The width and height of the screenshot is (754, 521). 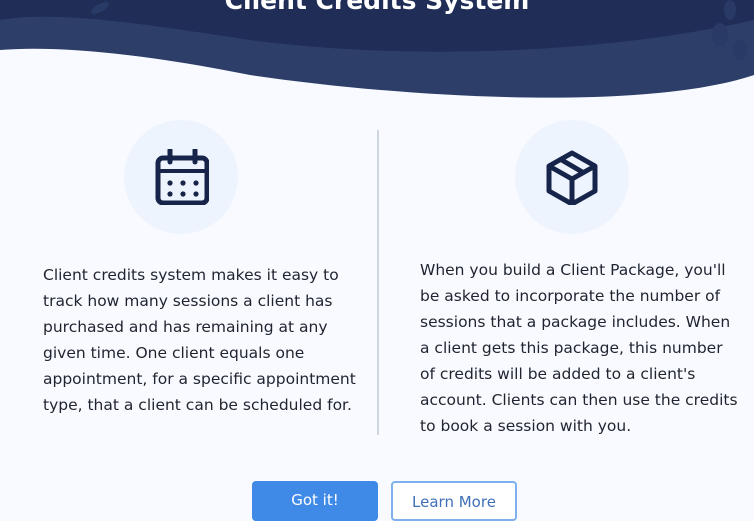 I want to click on package-icon, so click(x=572, y=177).